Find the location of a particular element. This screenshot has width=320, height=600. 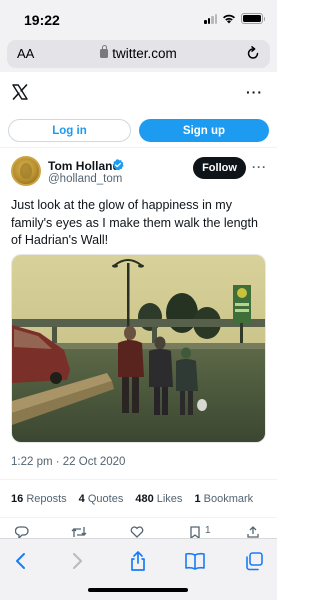

login-button: Log in is located at coordinates (69, 130).